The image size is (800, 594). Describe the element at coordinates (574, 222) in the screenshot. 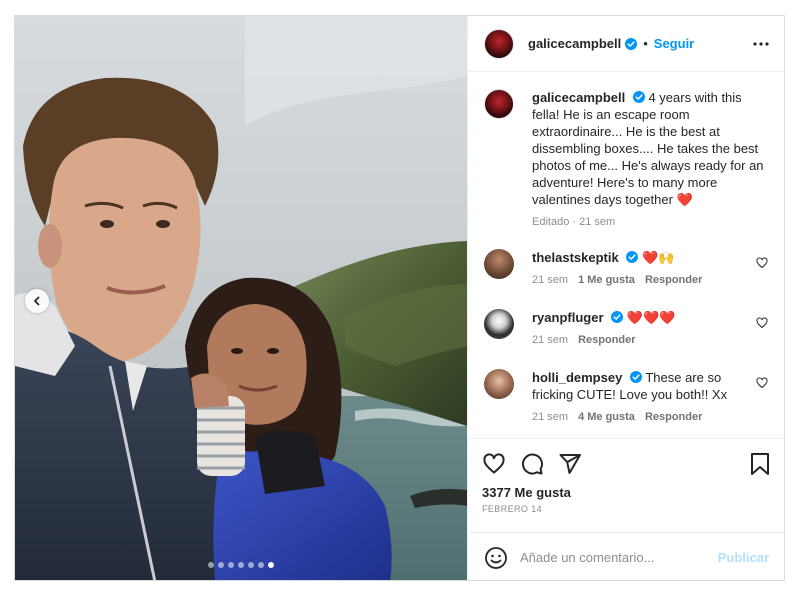

I see `caption-meta: Editado · 21 sem` at that location.